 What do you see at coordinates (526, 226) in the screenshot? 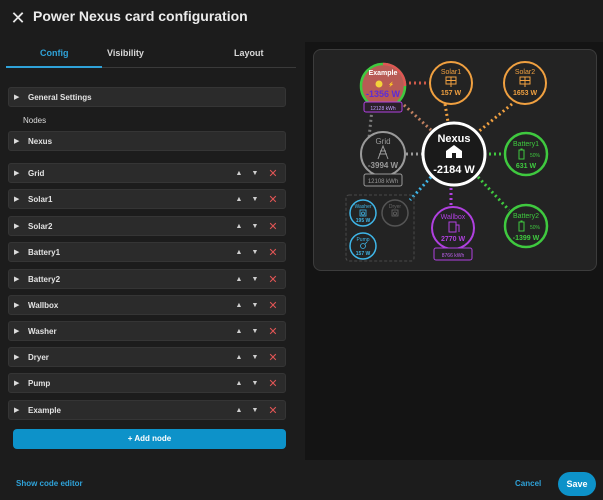
I see `node-battery2: Battery2 50% -1399 W` at bounding box center [526, 226].